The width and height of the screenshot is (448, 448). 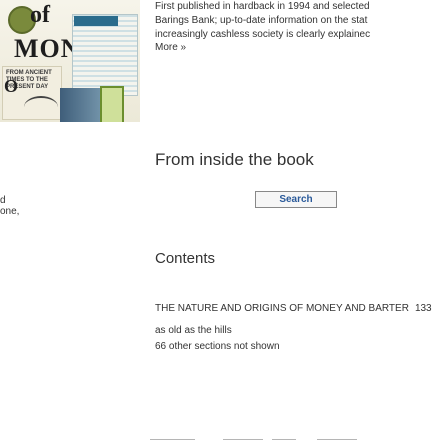 I want to click on clipped-text-fragment: d one,, so click(x=9, y=206).